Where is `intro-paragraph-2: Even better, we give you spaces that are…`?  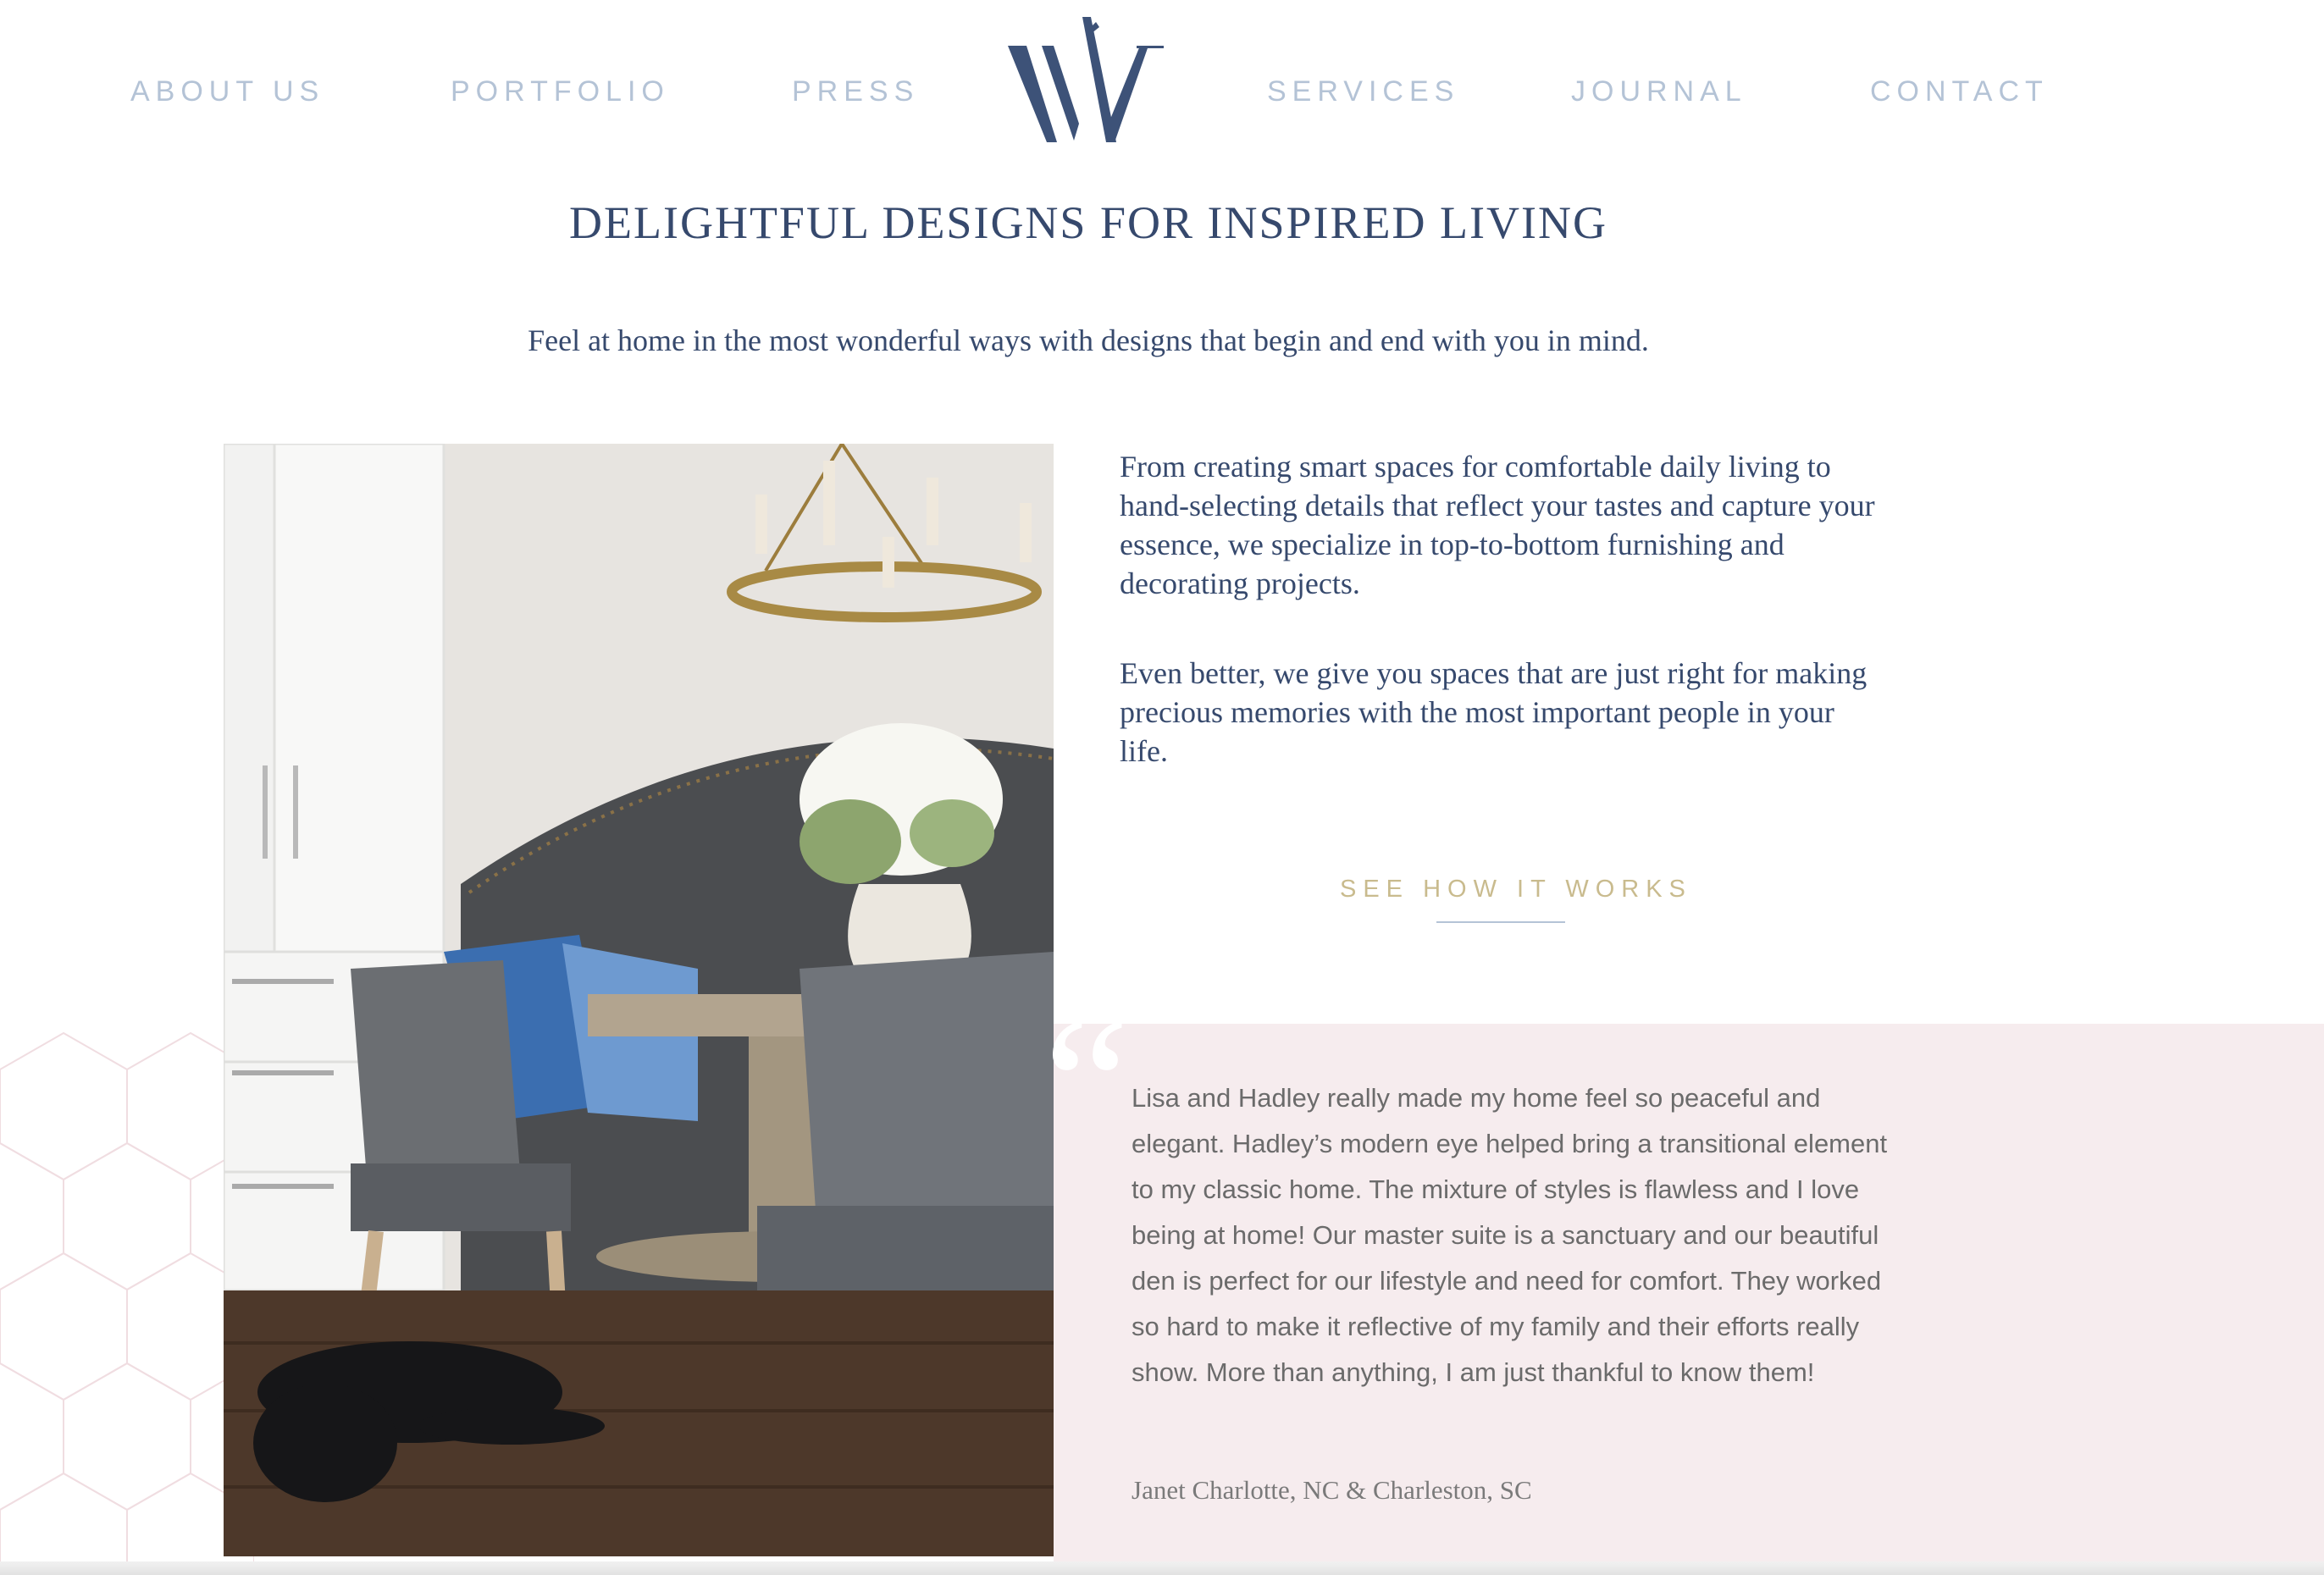 intro-paragraph-2: Even better, we give you spaces that are… is located at coordinates (1494, 712).